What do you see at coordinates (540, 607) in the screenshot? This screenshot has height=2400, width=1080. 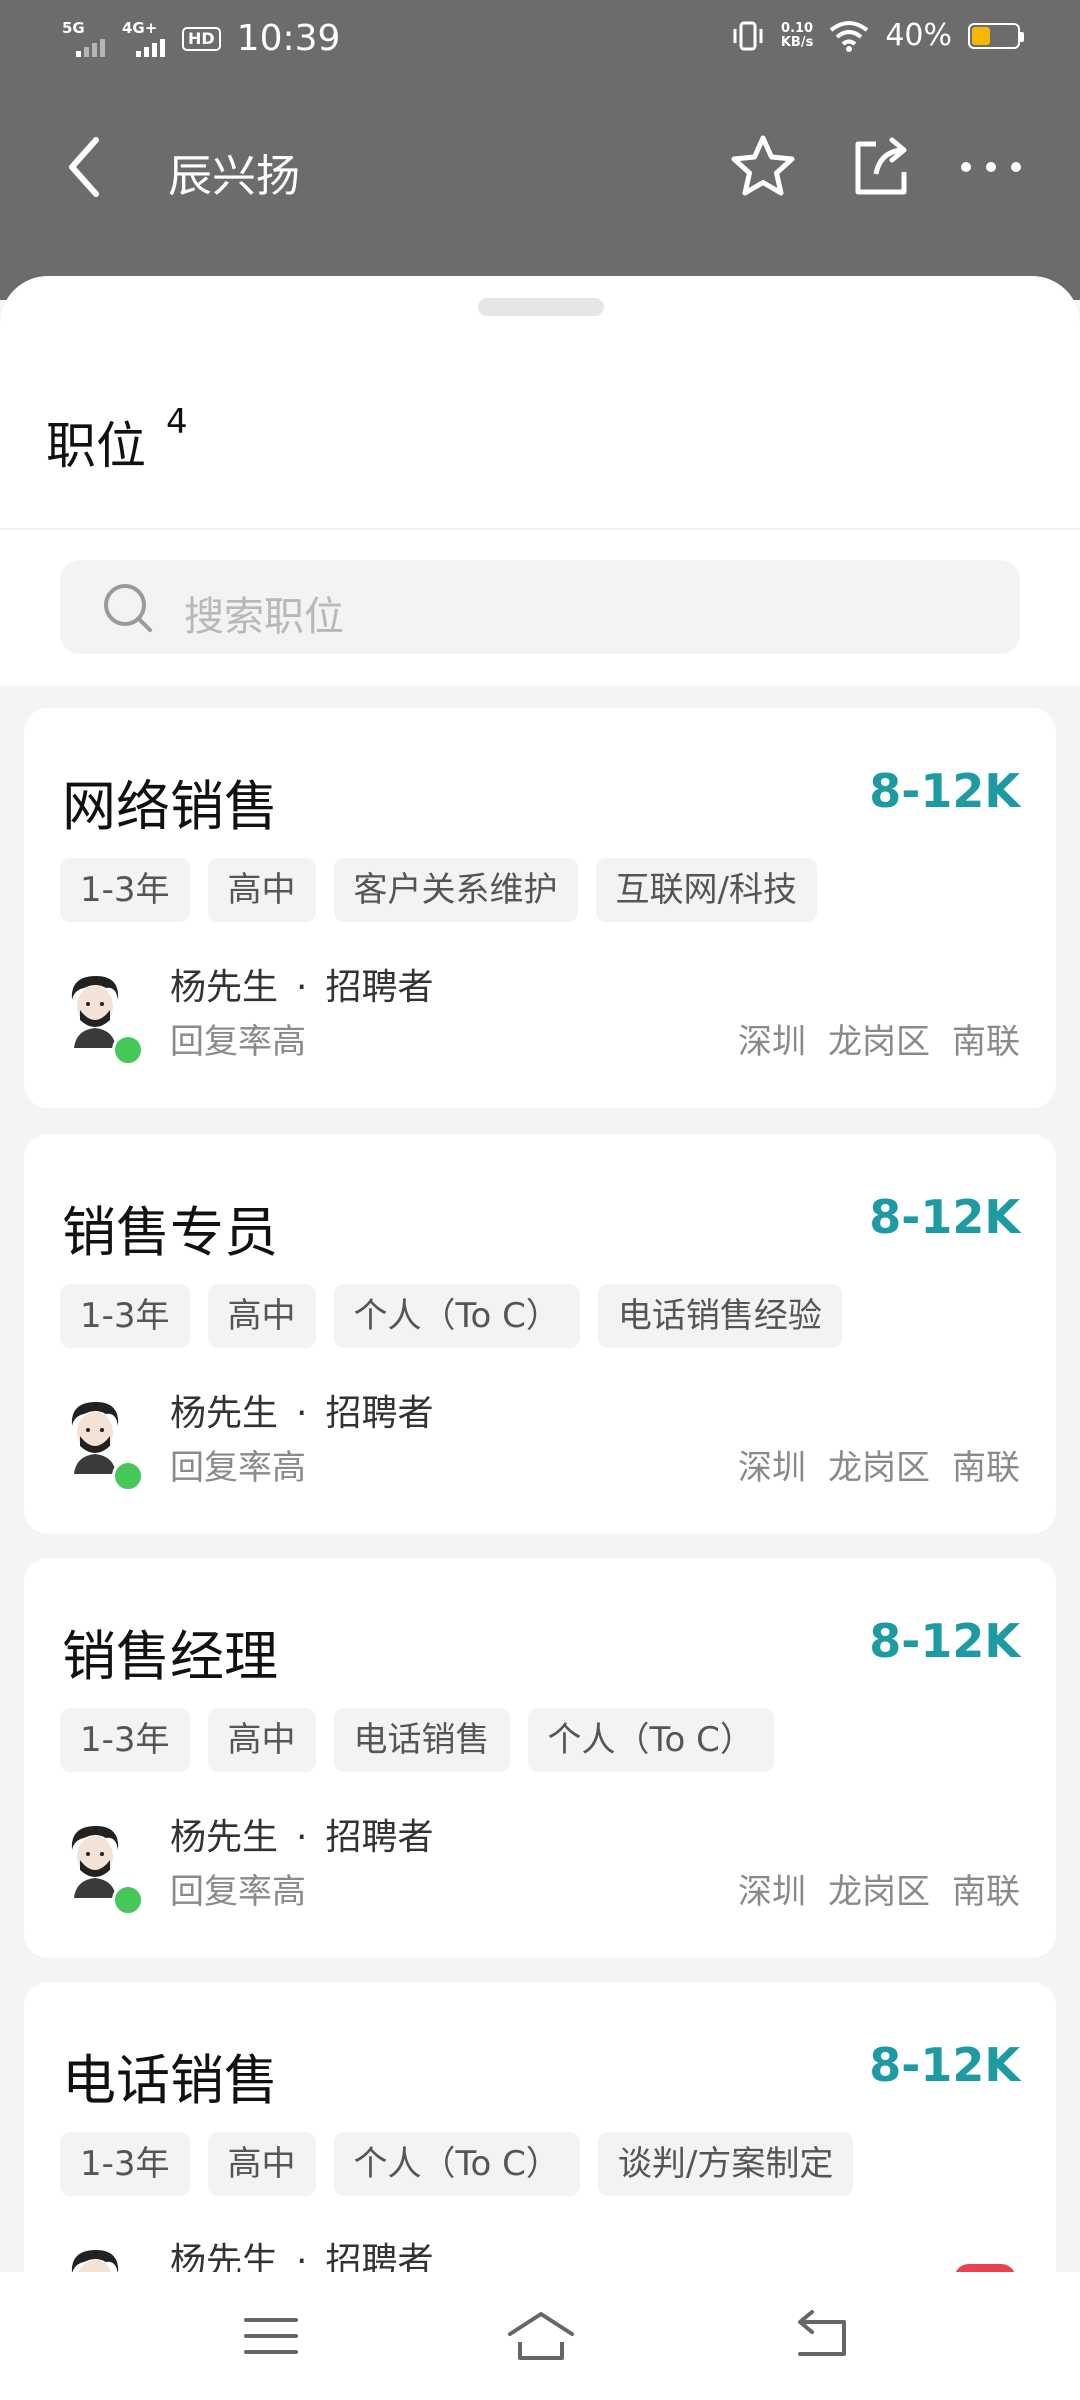 I see `search-input: 搜索职位` at bounding box center [540, 607].